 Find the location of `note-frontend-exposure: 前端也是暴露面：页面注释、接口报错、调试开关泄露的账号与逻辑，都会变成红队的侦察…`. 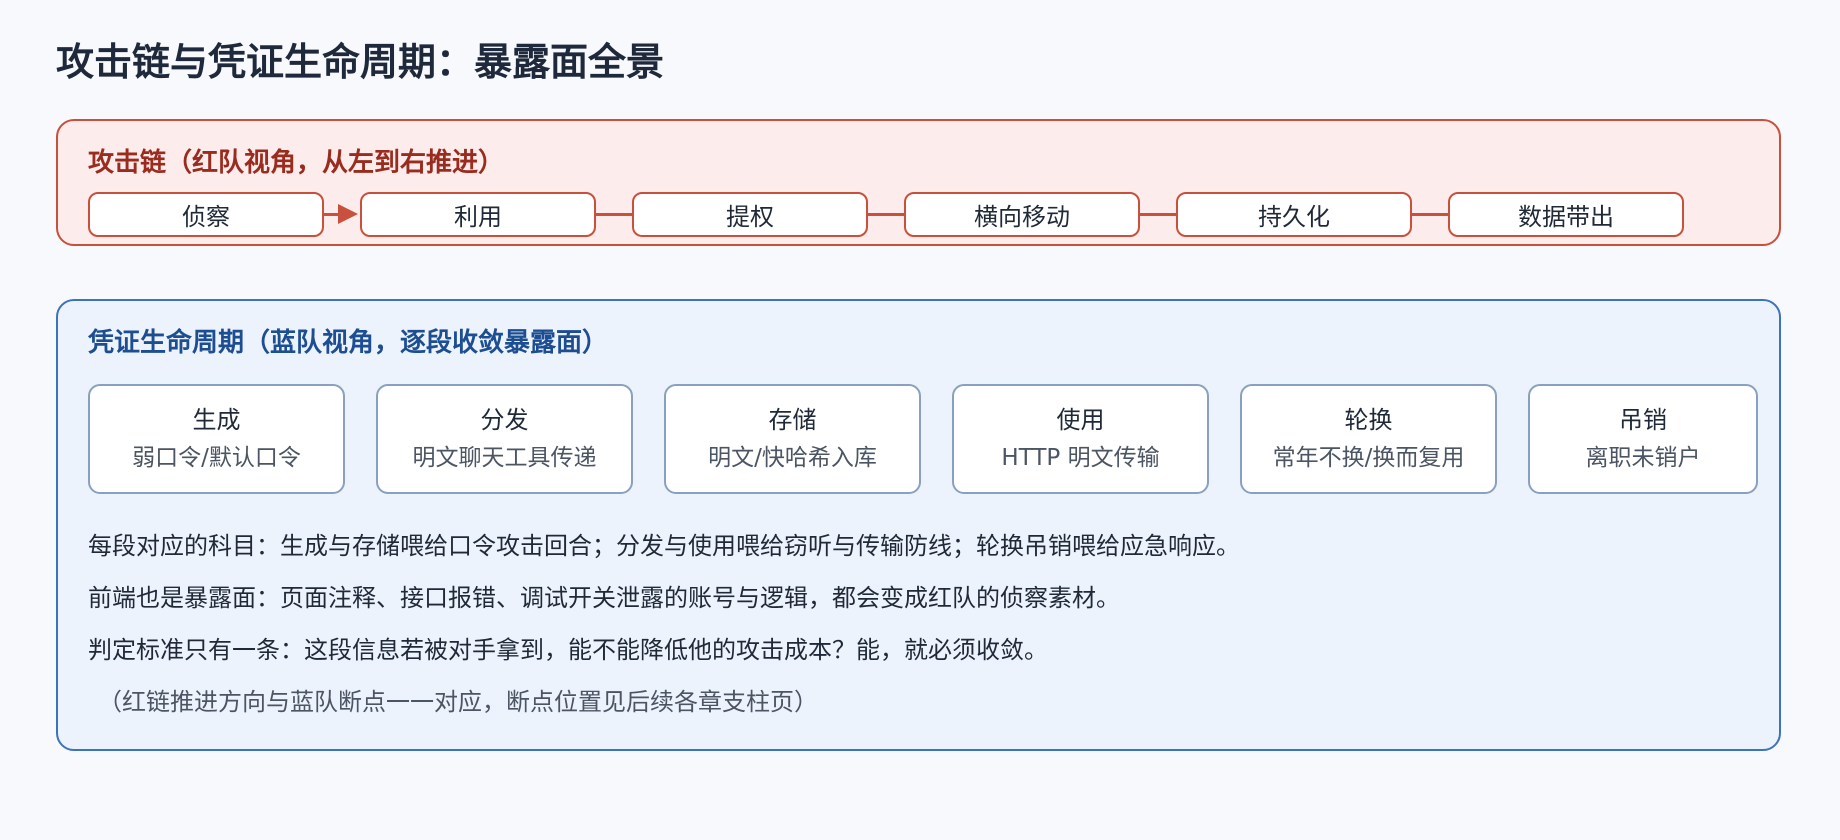

note-frontend-exposure: 前端也是暴露面：页面注释、接口报错、调试开关泄露的账号与逻辑，都会变成红队的侦察… is located at coordinates (604, 598).